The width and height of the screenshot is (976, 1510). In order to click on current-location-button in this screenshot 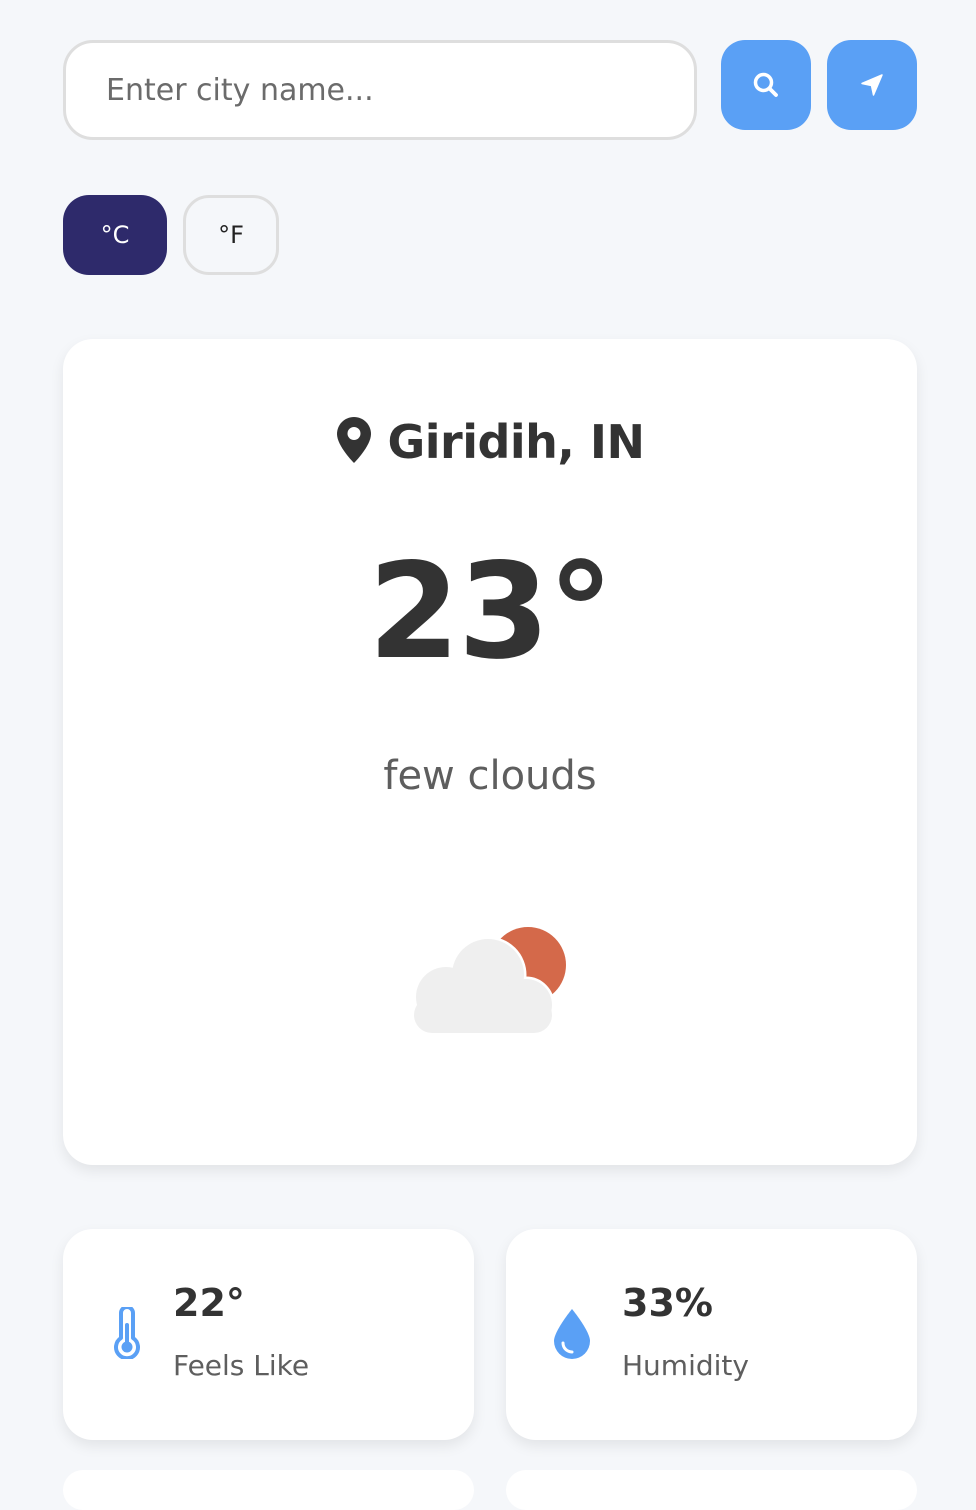, I will do `click(872, 85)`.